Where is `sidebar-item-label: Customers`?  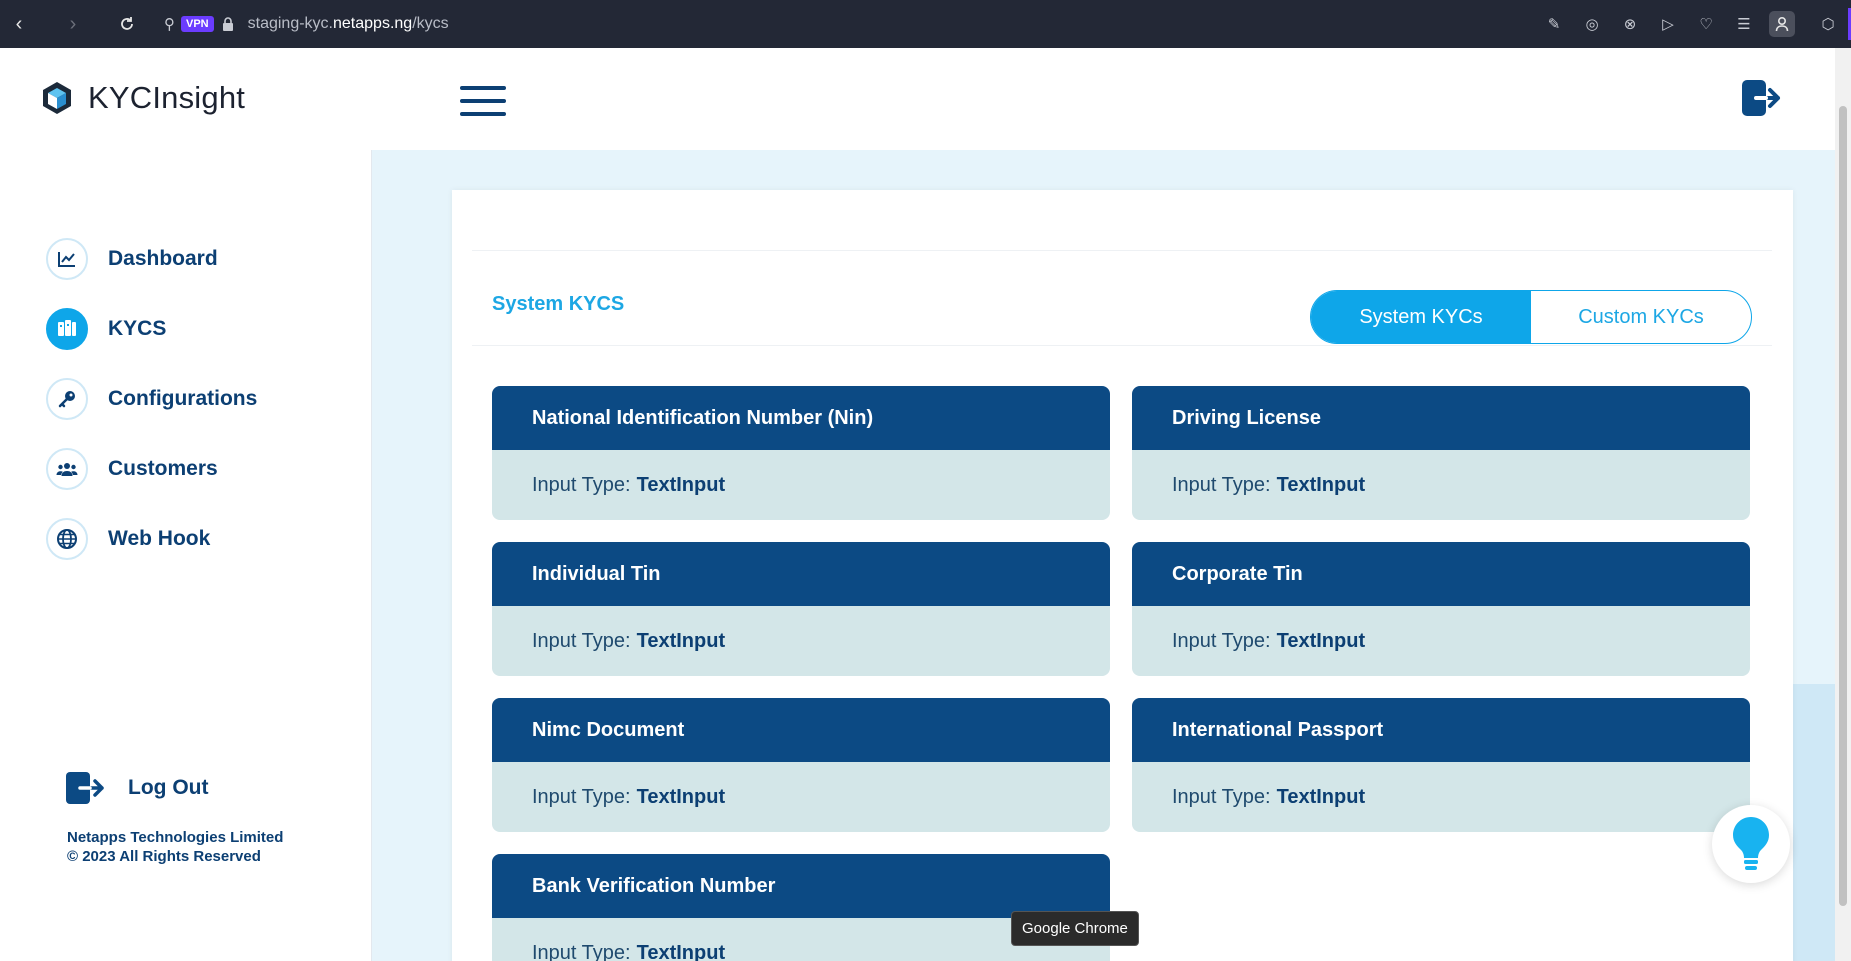
sidebar-item-label: Customers is located at coordinates (163, 468).